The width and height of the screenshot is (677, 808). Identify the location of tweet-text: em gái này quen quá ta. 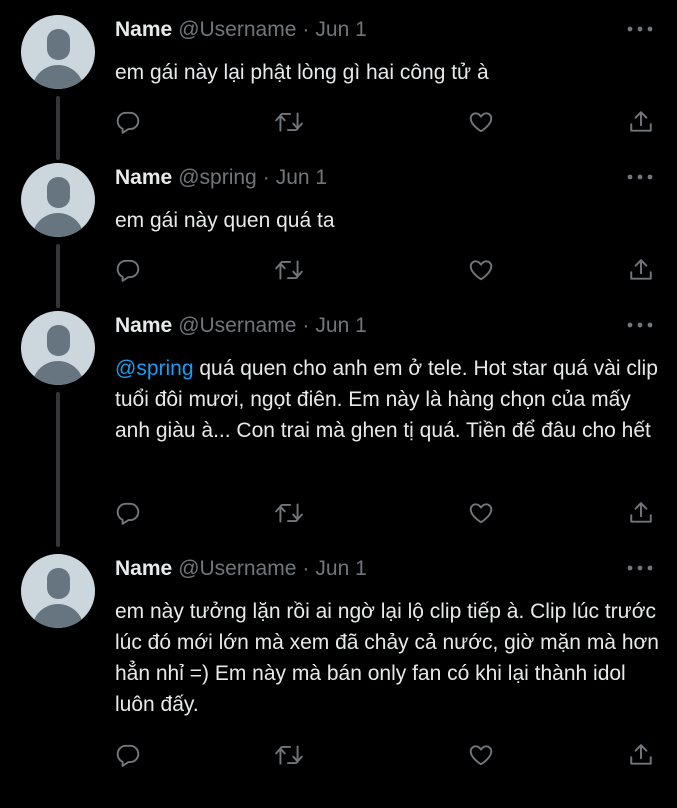
(387, 220).